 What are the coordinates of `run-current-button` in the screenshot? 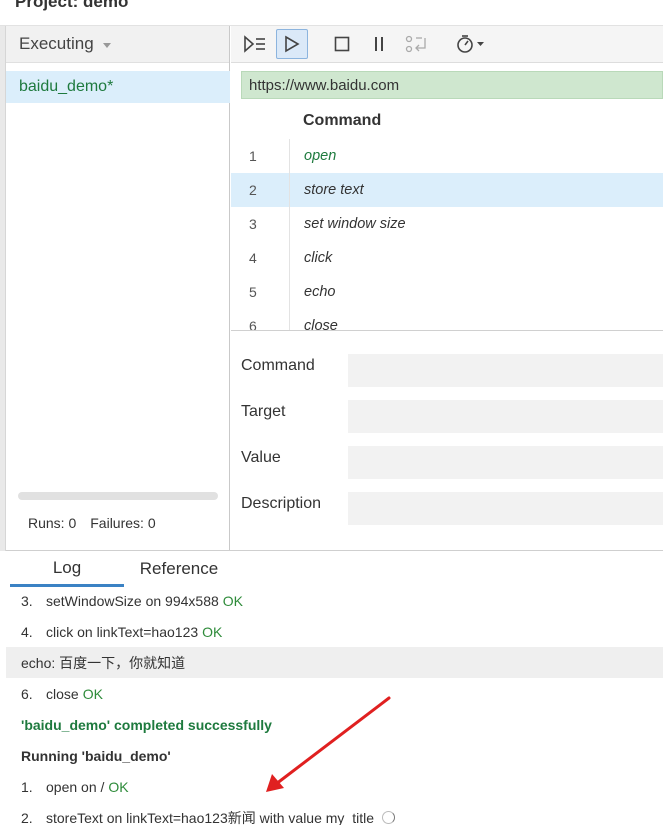 It's located at (292, 44).